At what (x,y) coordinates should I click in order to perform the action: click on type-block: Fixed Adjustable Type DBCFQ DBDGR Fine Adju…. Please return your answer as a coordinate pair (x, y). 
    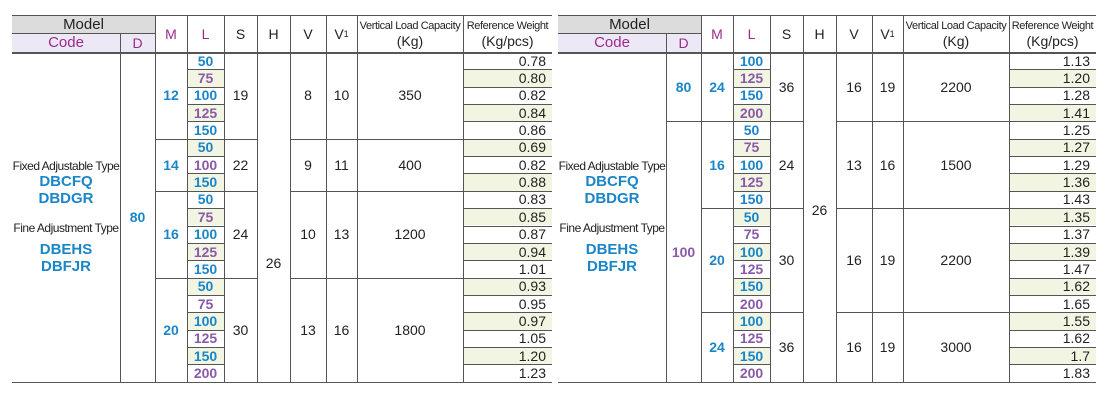
    Looking at the image, I should click on (66, 217).